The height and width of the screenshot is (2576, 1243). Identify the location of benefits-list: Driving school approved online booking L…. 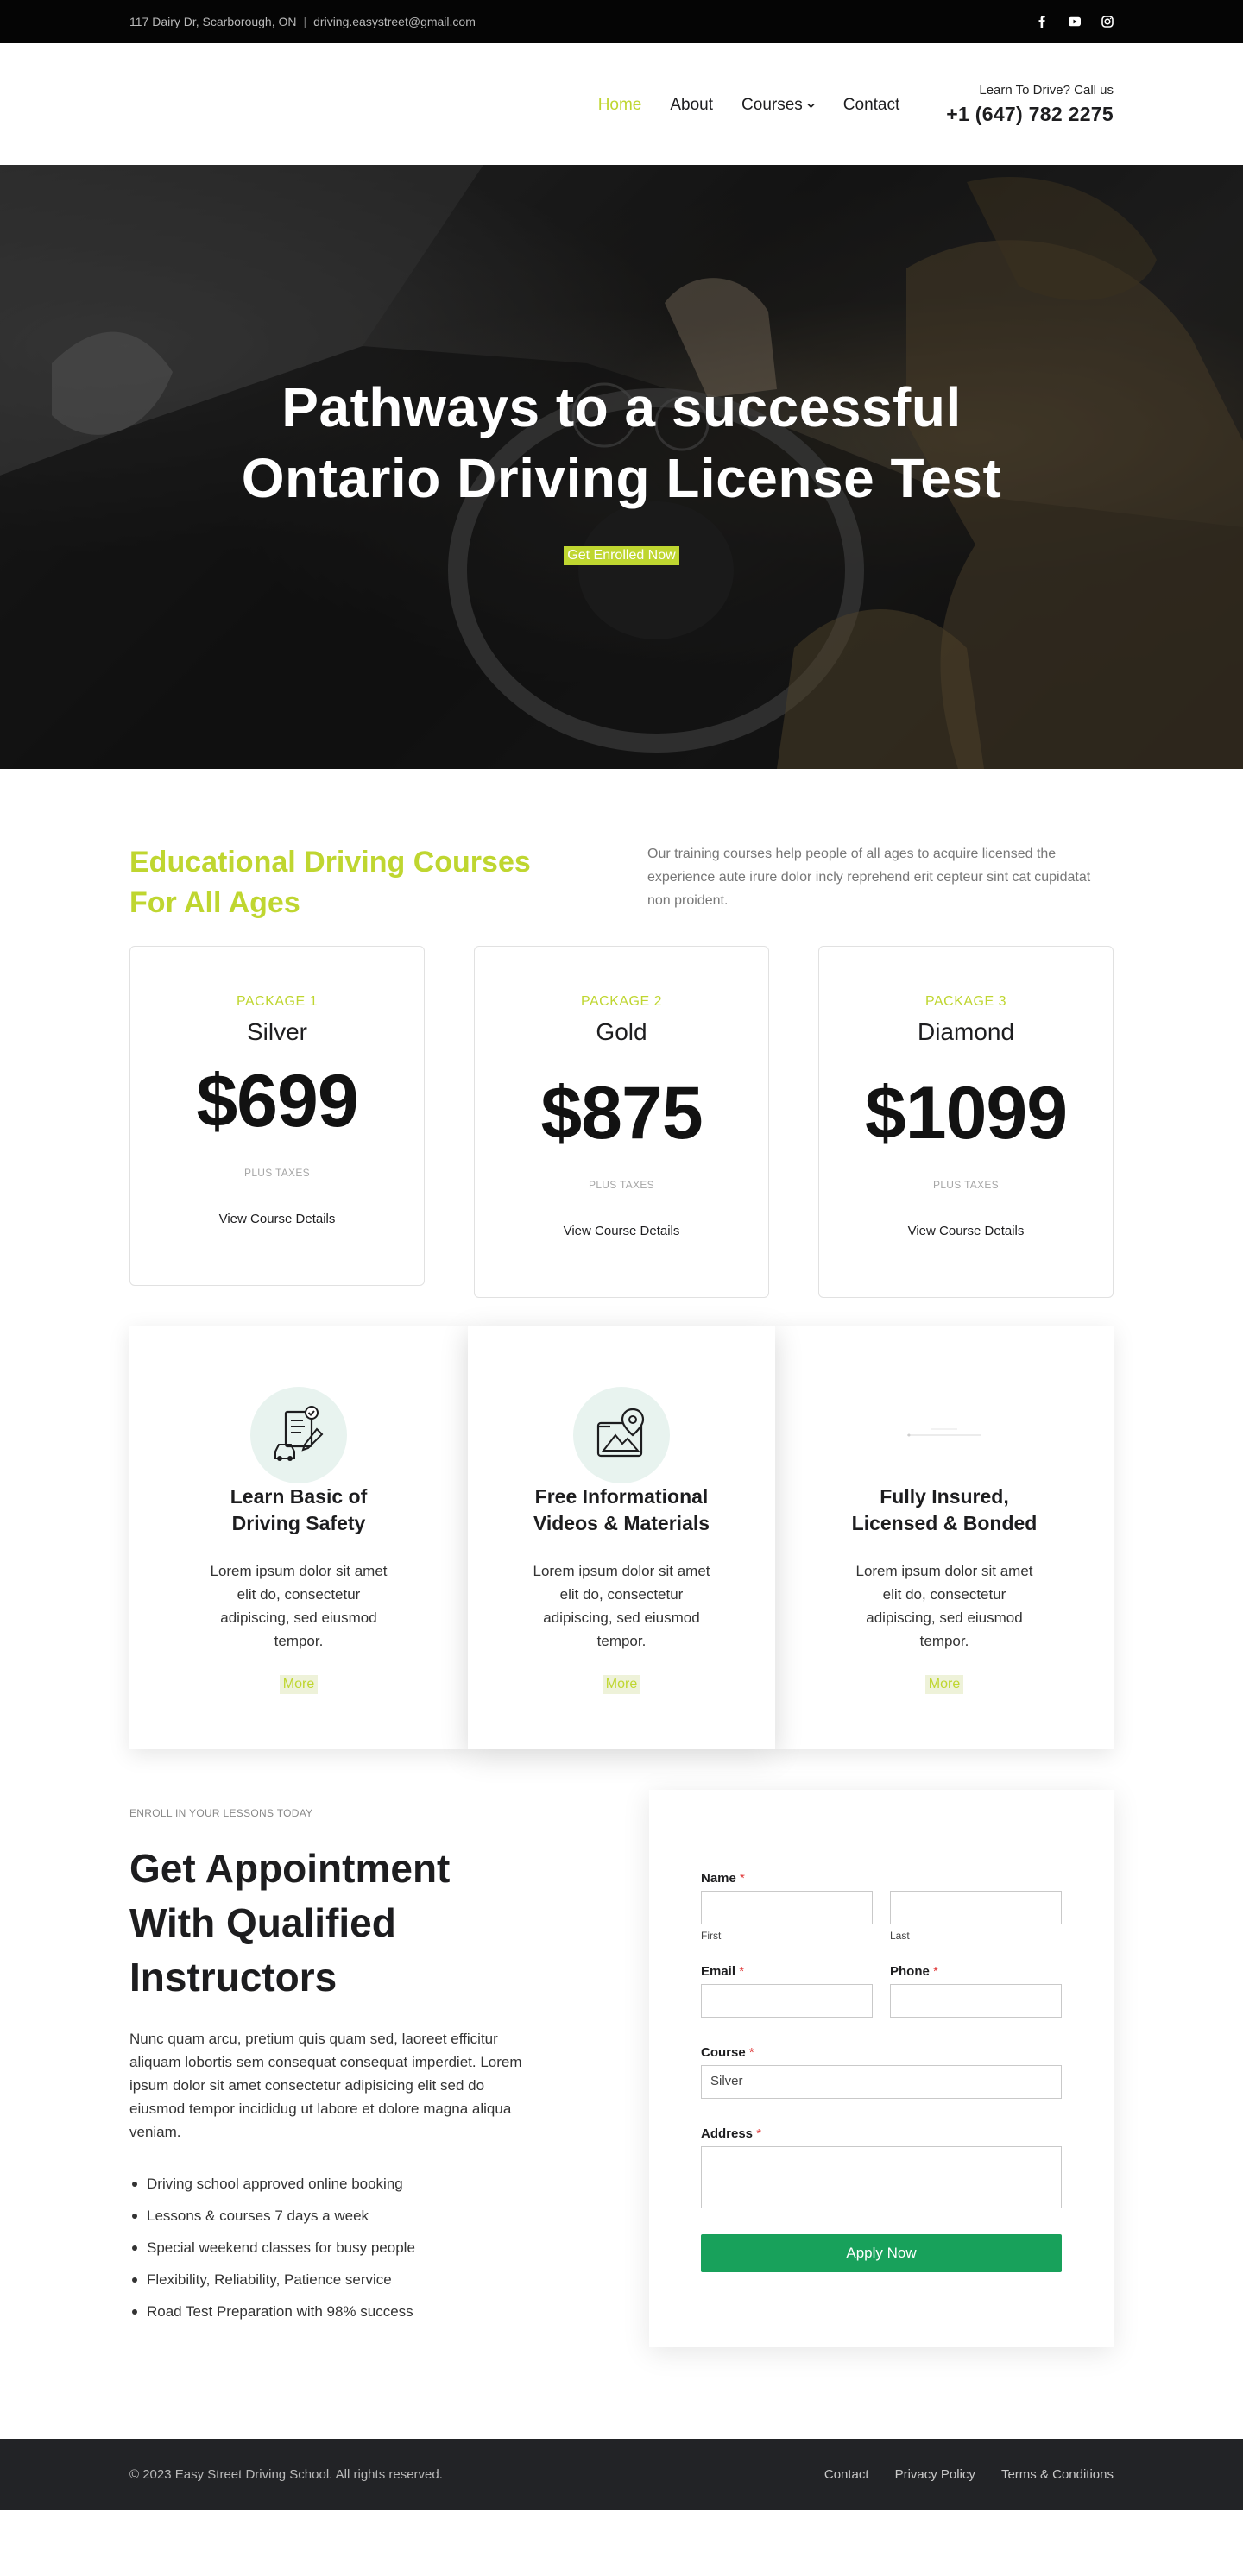
(332, 2247).